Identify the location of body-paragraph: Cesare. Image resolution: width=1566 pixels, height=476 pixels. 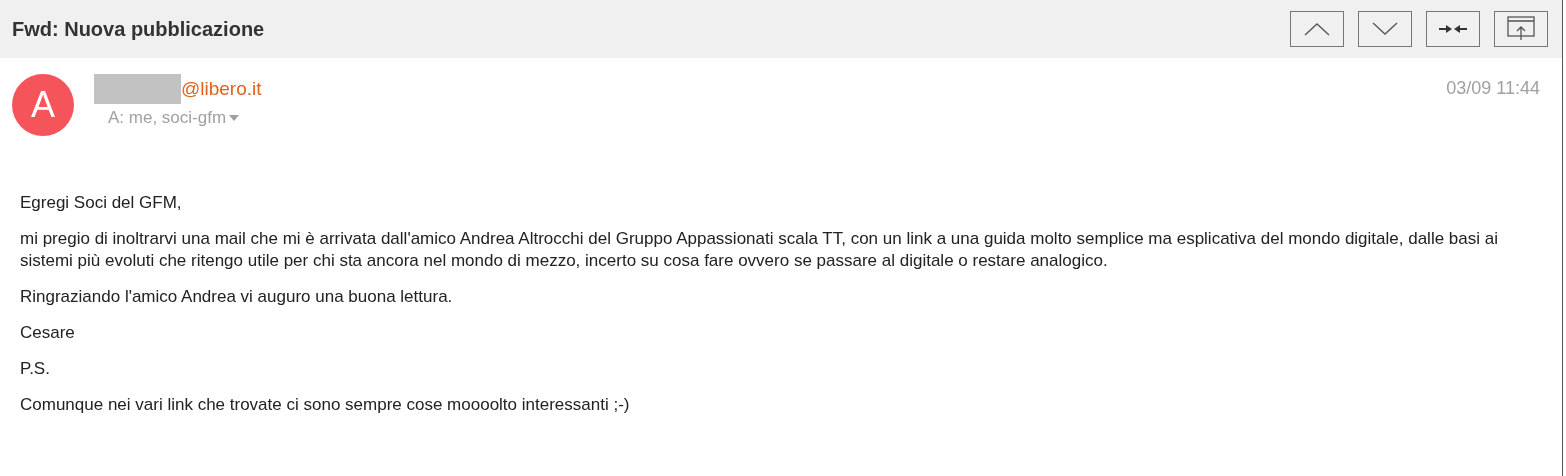
(48, 333).